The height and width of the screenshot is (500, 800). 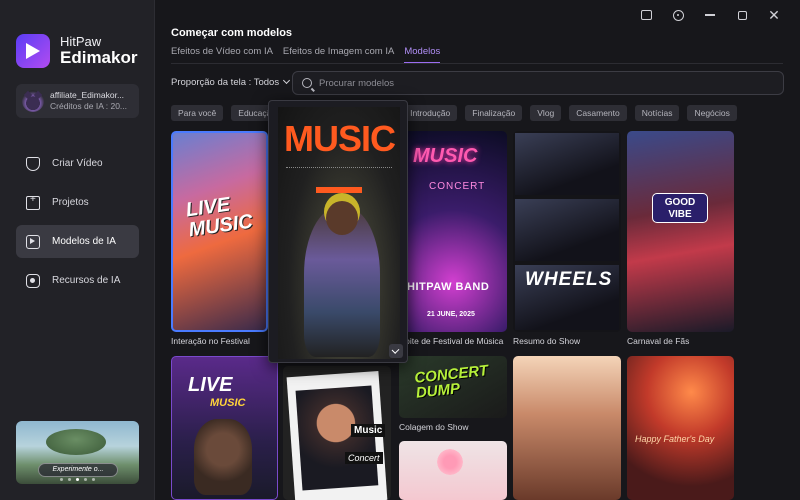 I want to click on preview-tag, so click(x=339, y=190).